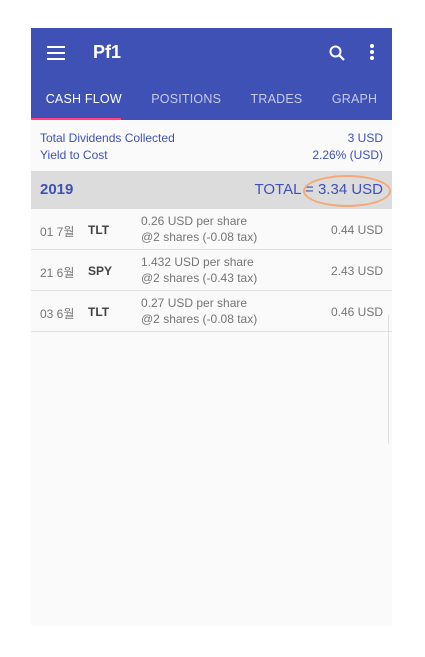 The height and width of the screenshot is (657, 425). I want to click on row-description: 0.27 USD per share @2 shares (-0.08 tax), so click(199, 311).